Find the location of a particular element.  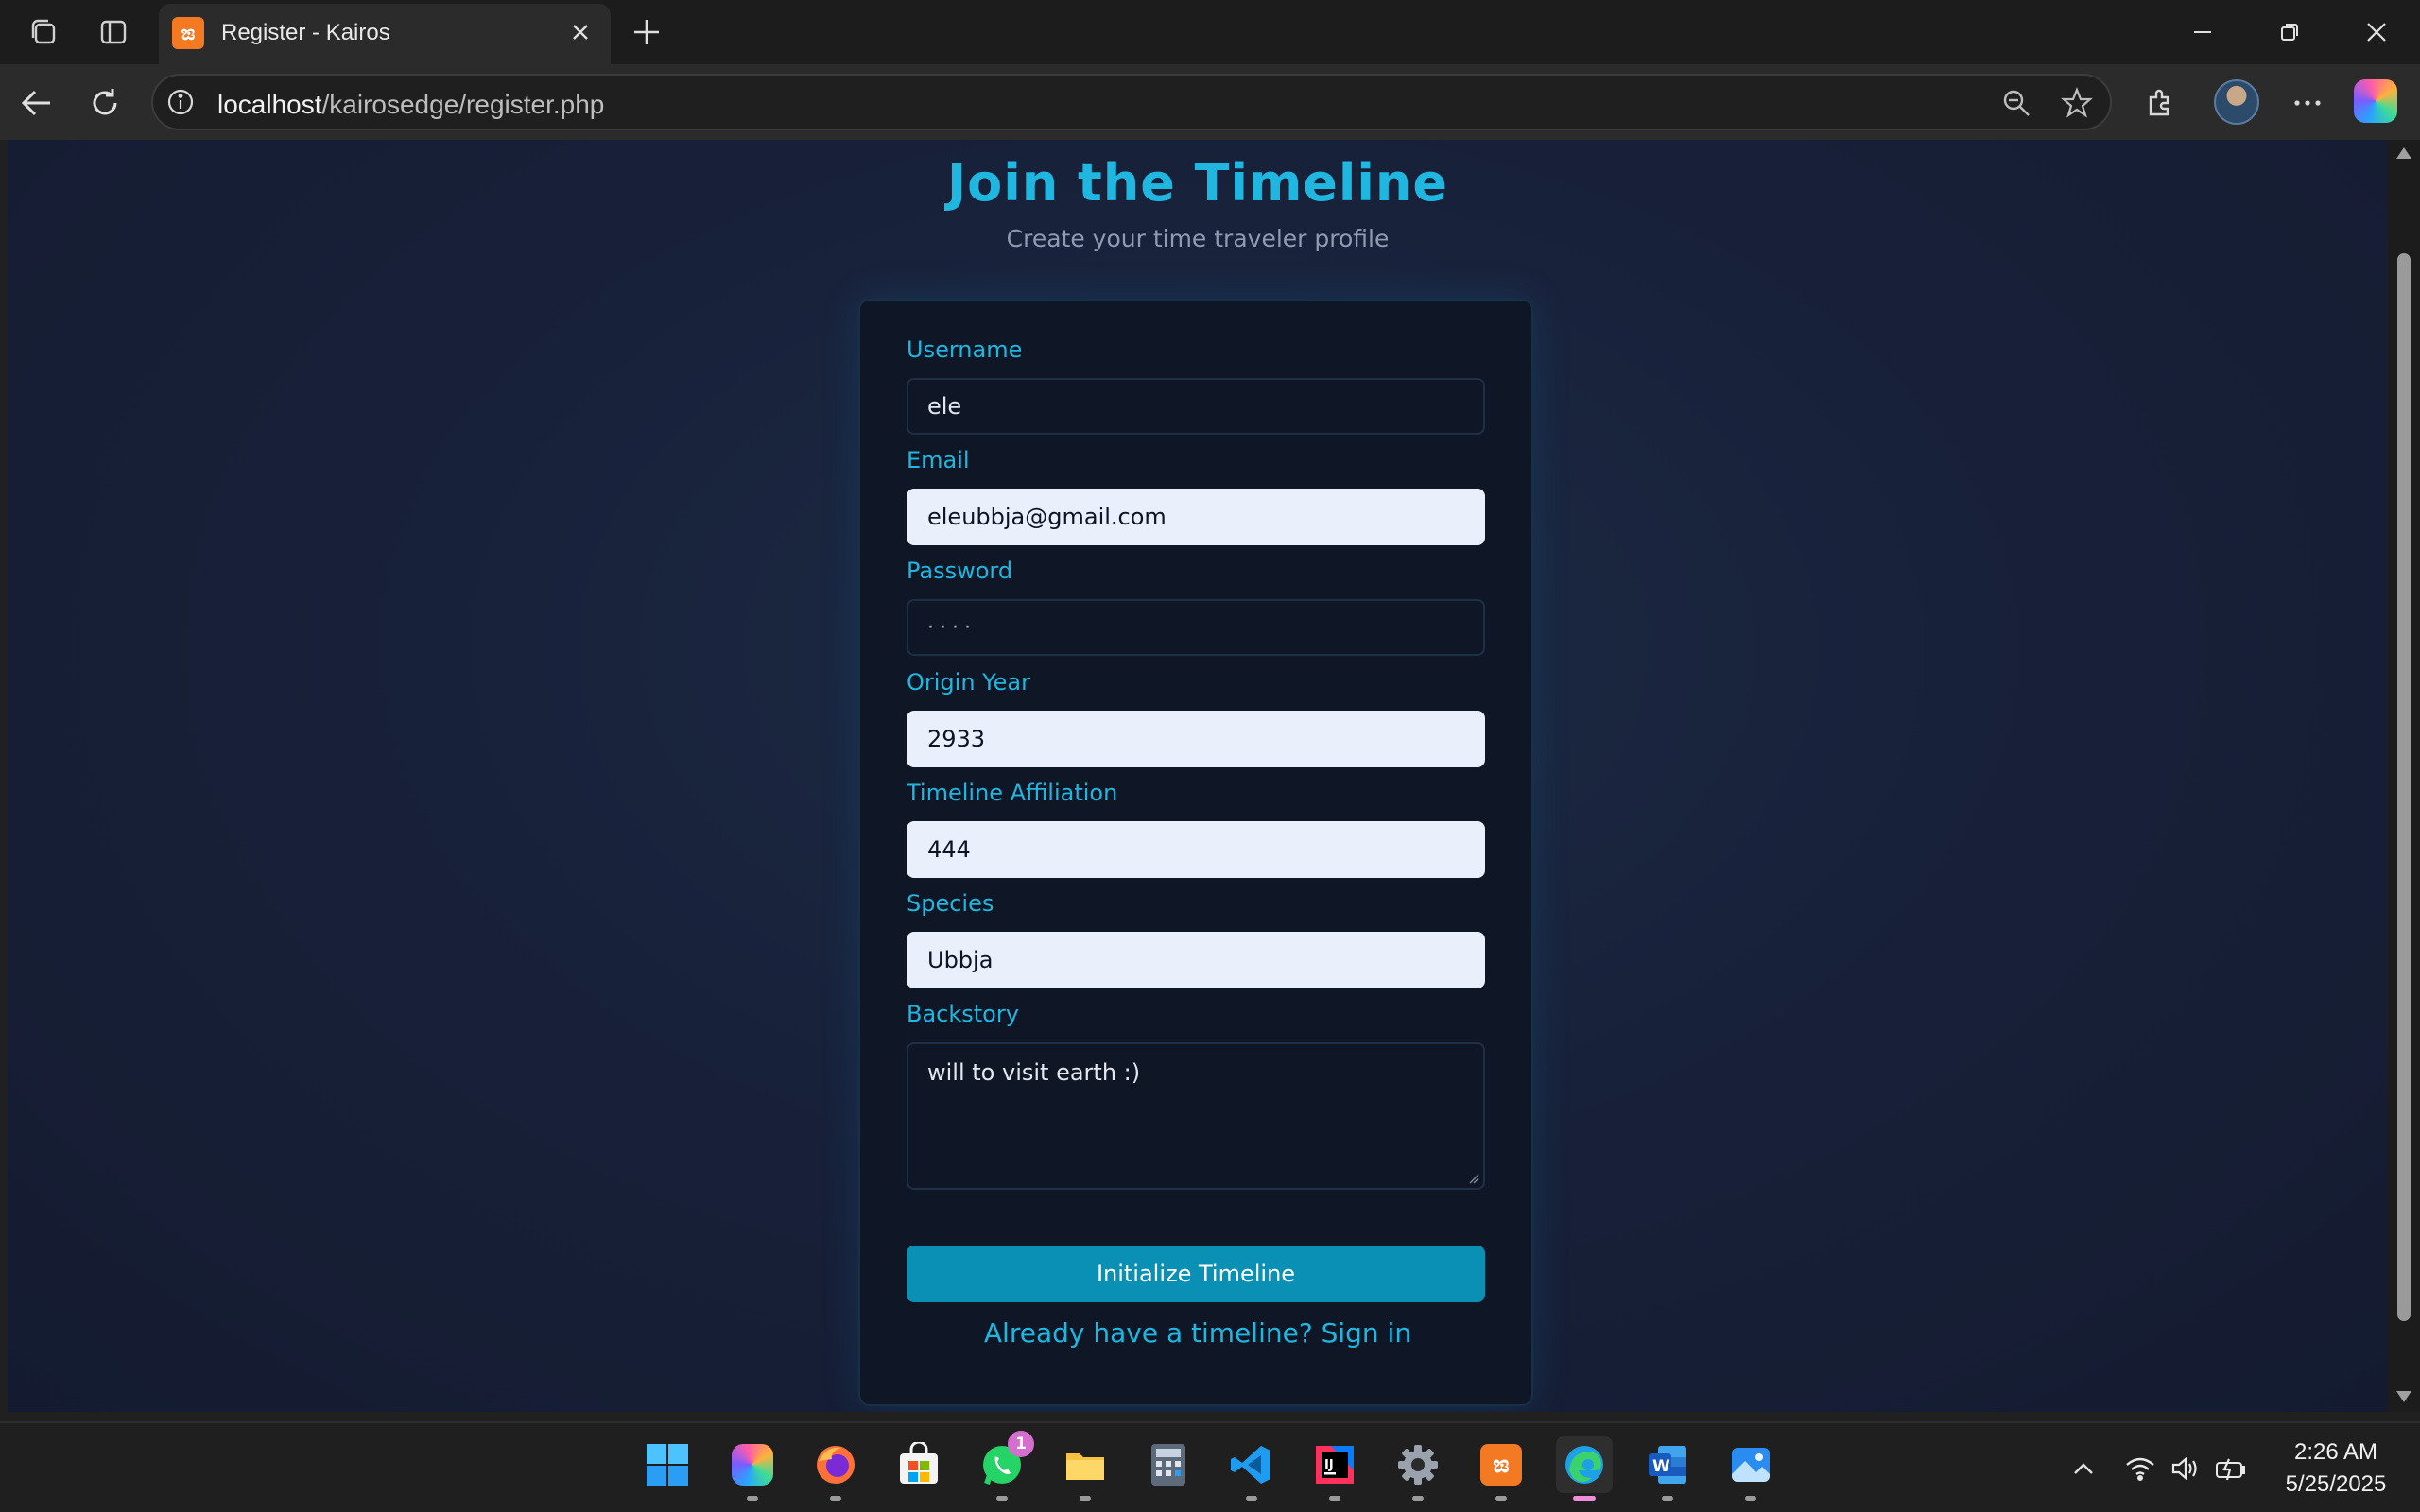

browser-toolbar: localhost/kairosedge/register.php is located at coordinates (1210, 102).